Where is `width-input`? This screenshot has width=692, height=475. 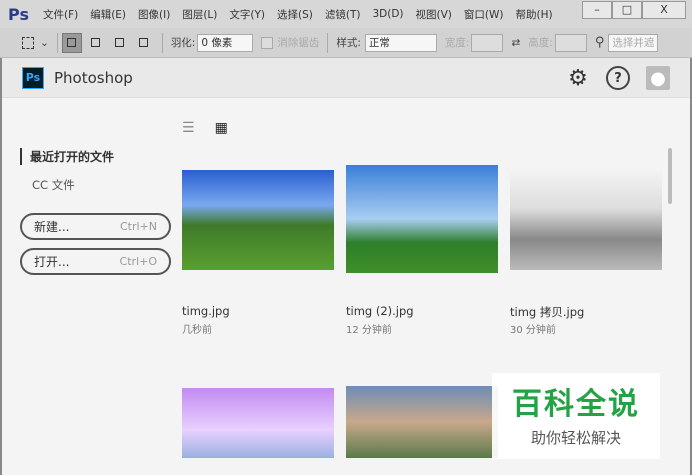 width-input is located at coordinates (487, 42).